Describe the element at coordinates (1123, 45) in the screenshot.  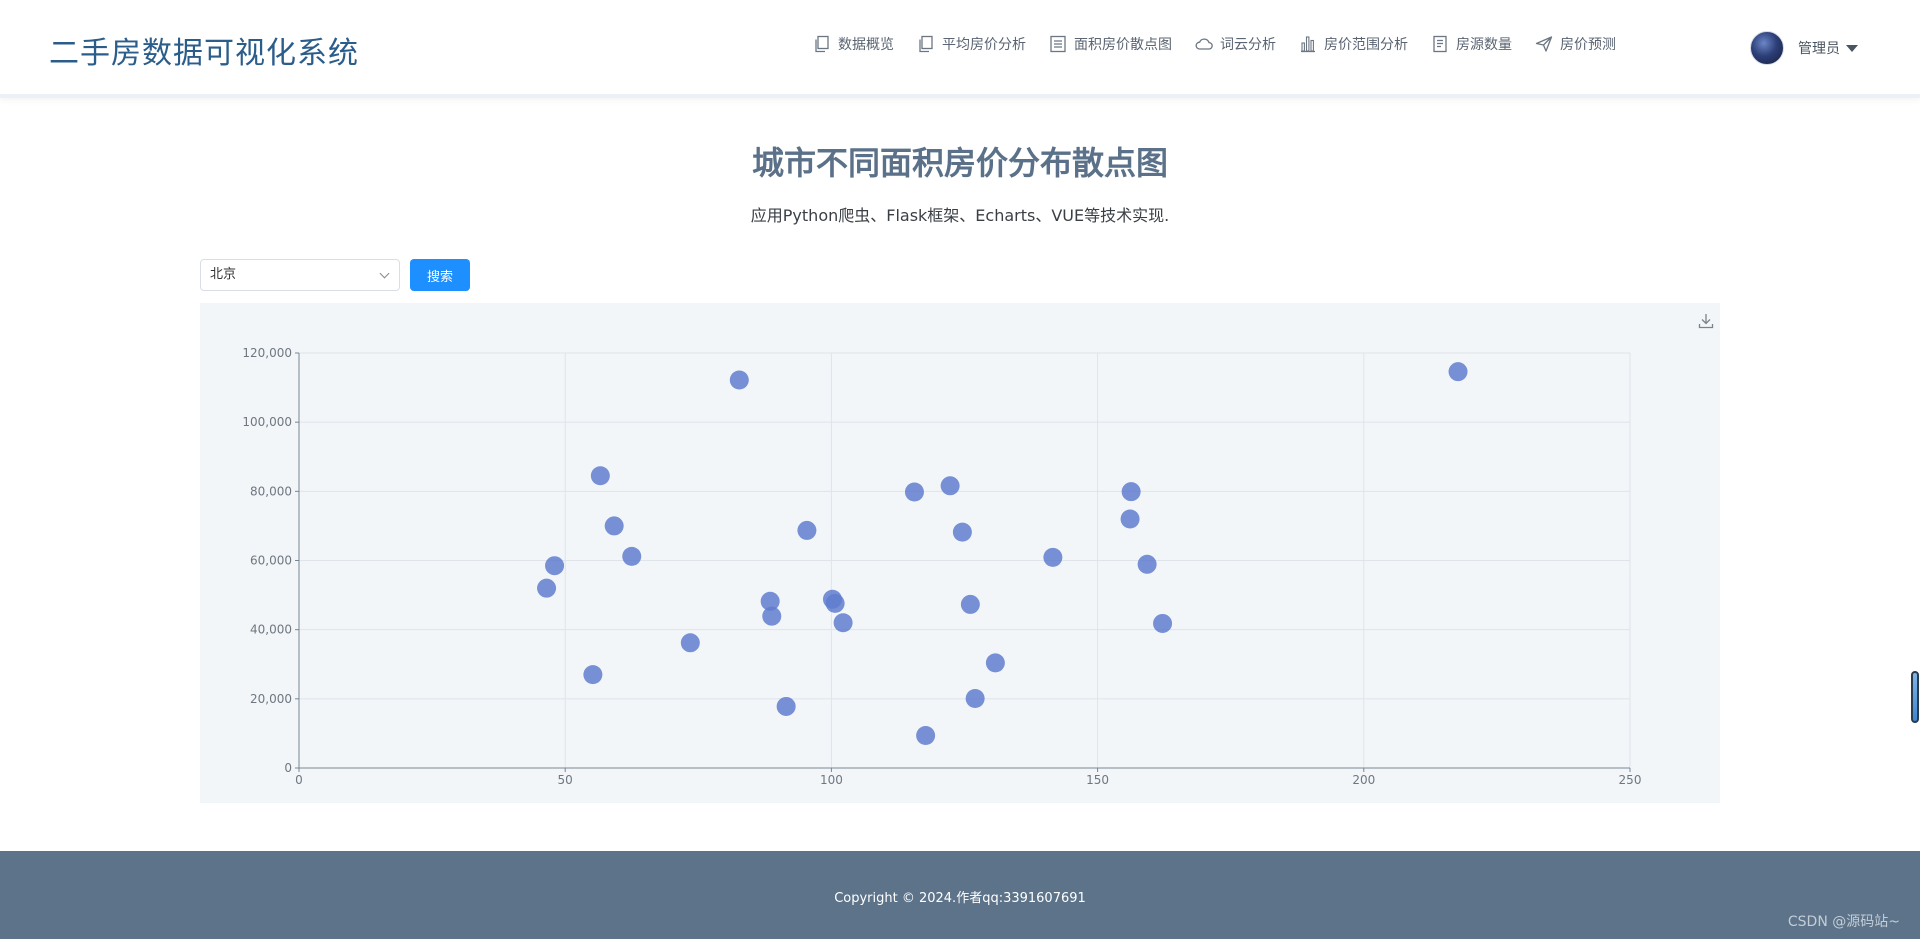
I see `nav-item-label: 面积房价散点图` at that location.